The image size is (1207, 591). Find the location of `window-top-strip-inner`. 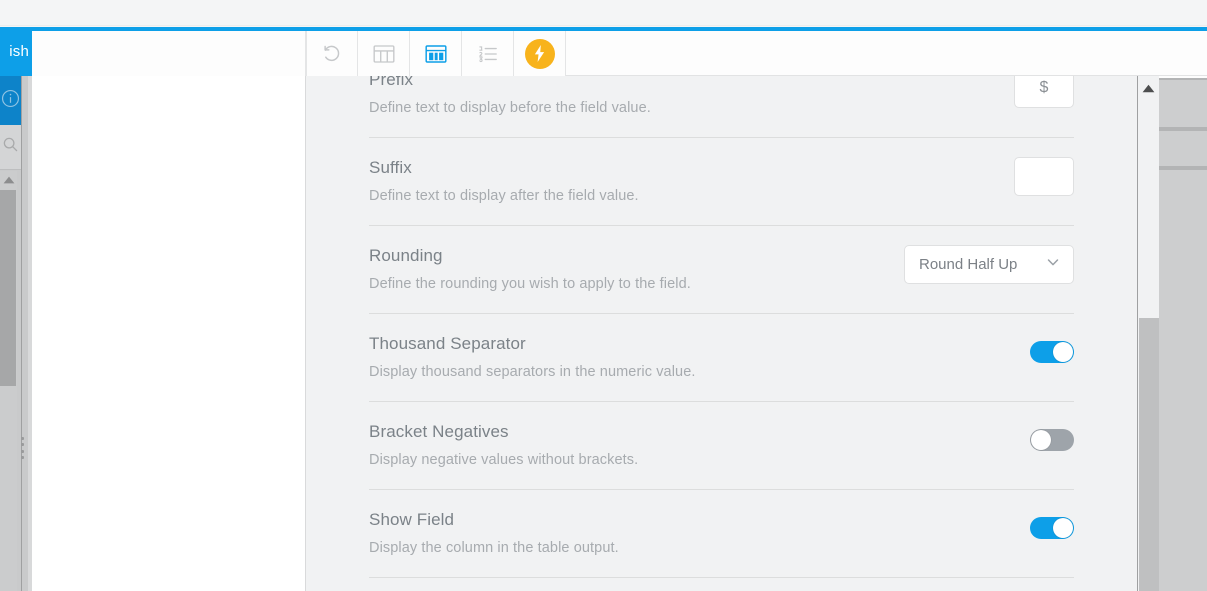

window-top-strip-inner is located at coordinates (603, 13).